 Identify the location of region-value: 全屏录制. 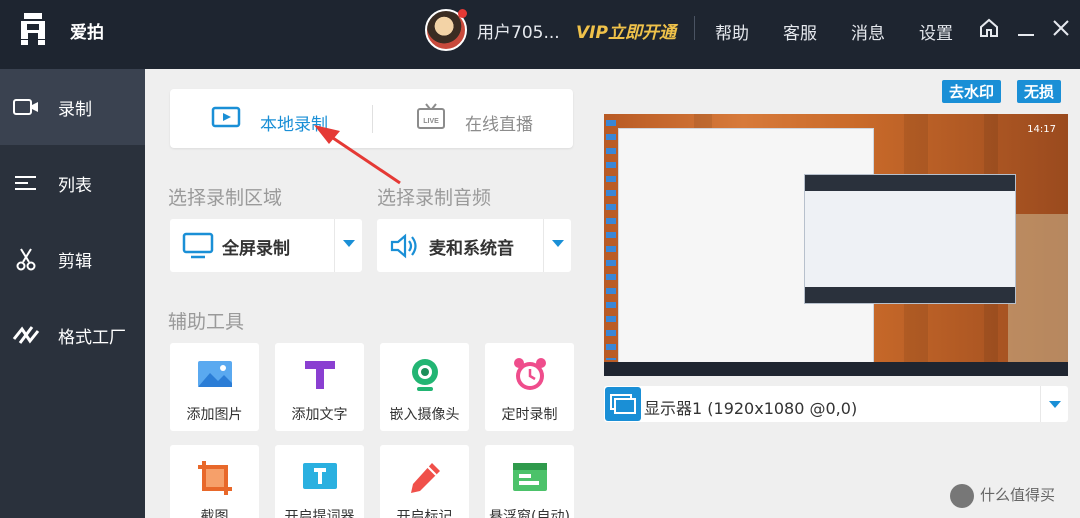
(256, 249).